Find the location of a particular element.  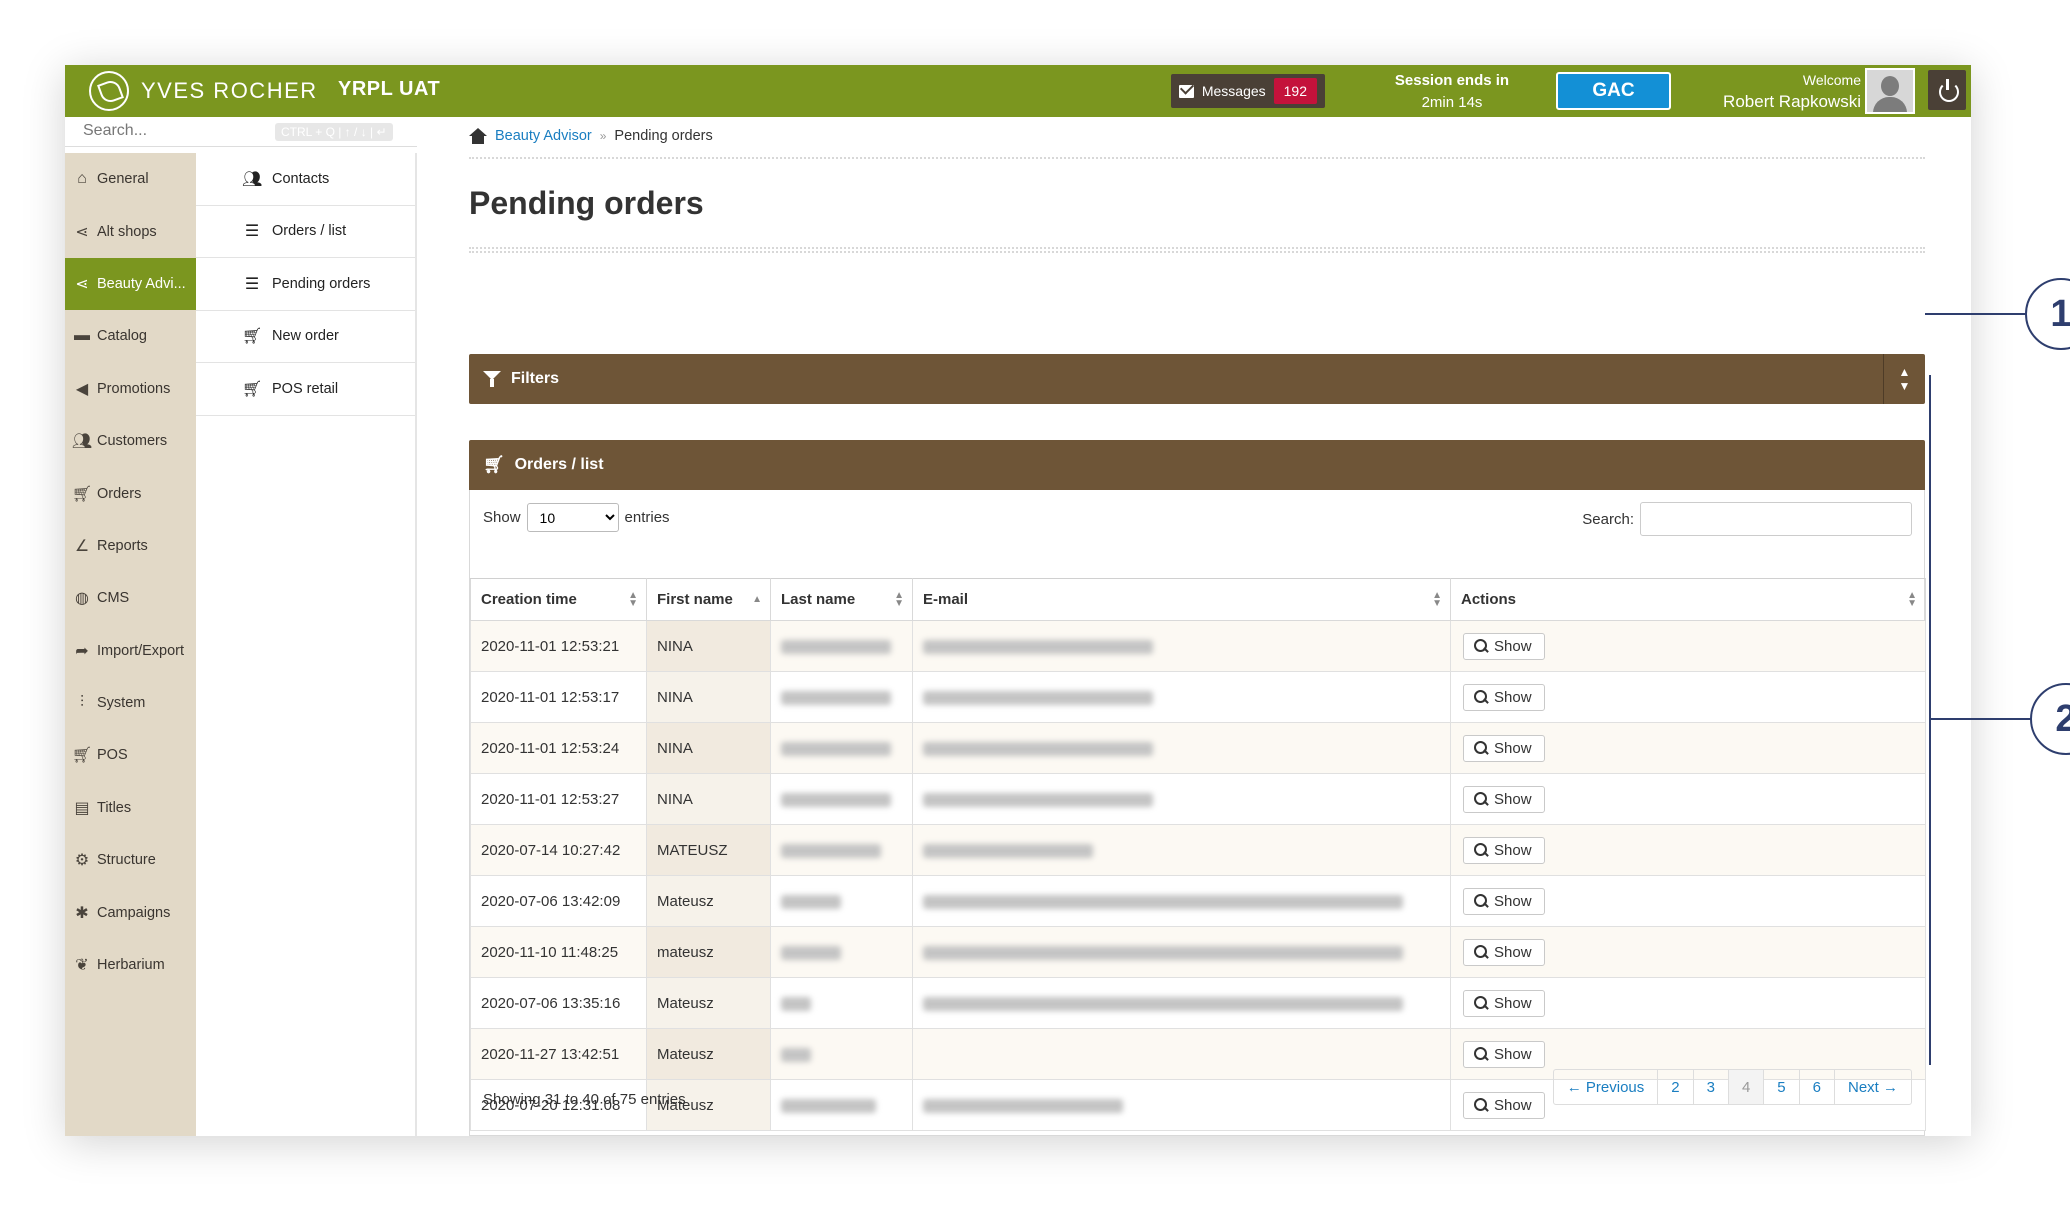

sidebar-item-titles: ▤ Titles is located at coordinates (130, 808).